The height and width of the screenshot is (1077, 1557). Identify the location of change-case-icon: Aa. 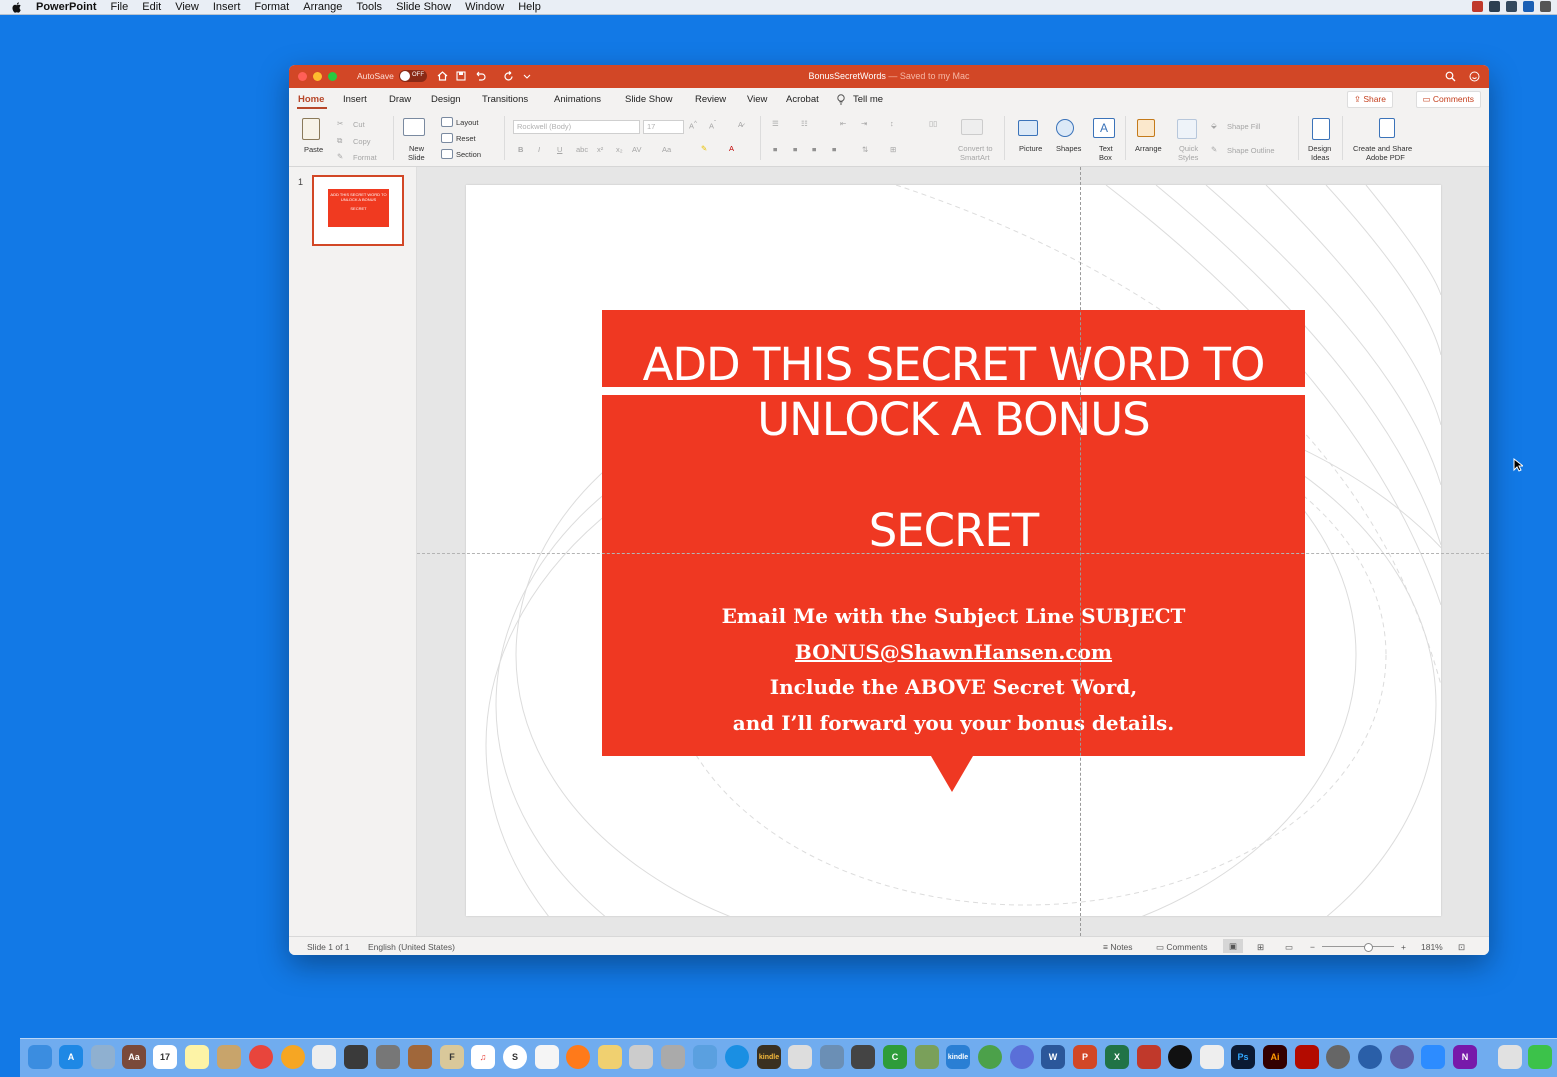
(666, 149).